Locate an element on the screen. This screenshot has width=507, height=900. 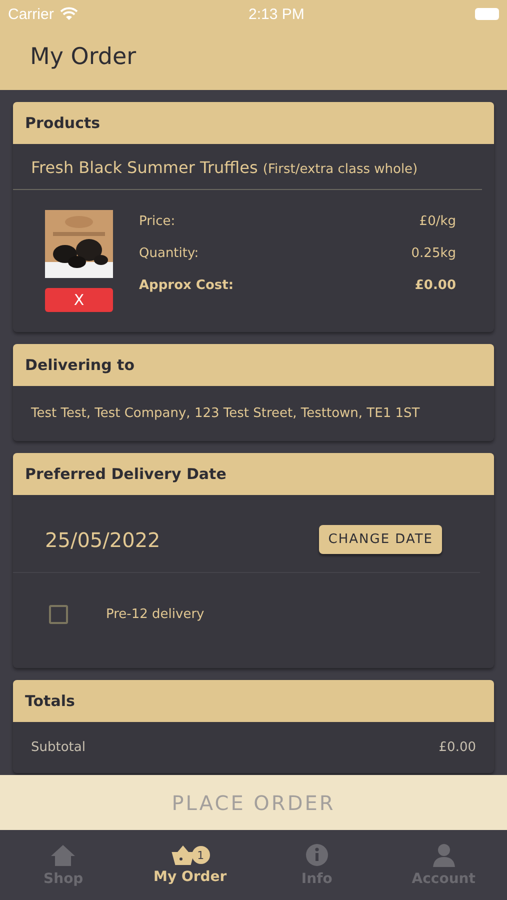
tab-bar-item: 1 My Order is located at coordinates (190, 865).